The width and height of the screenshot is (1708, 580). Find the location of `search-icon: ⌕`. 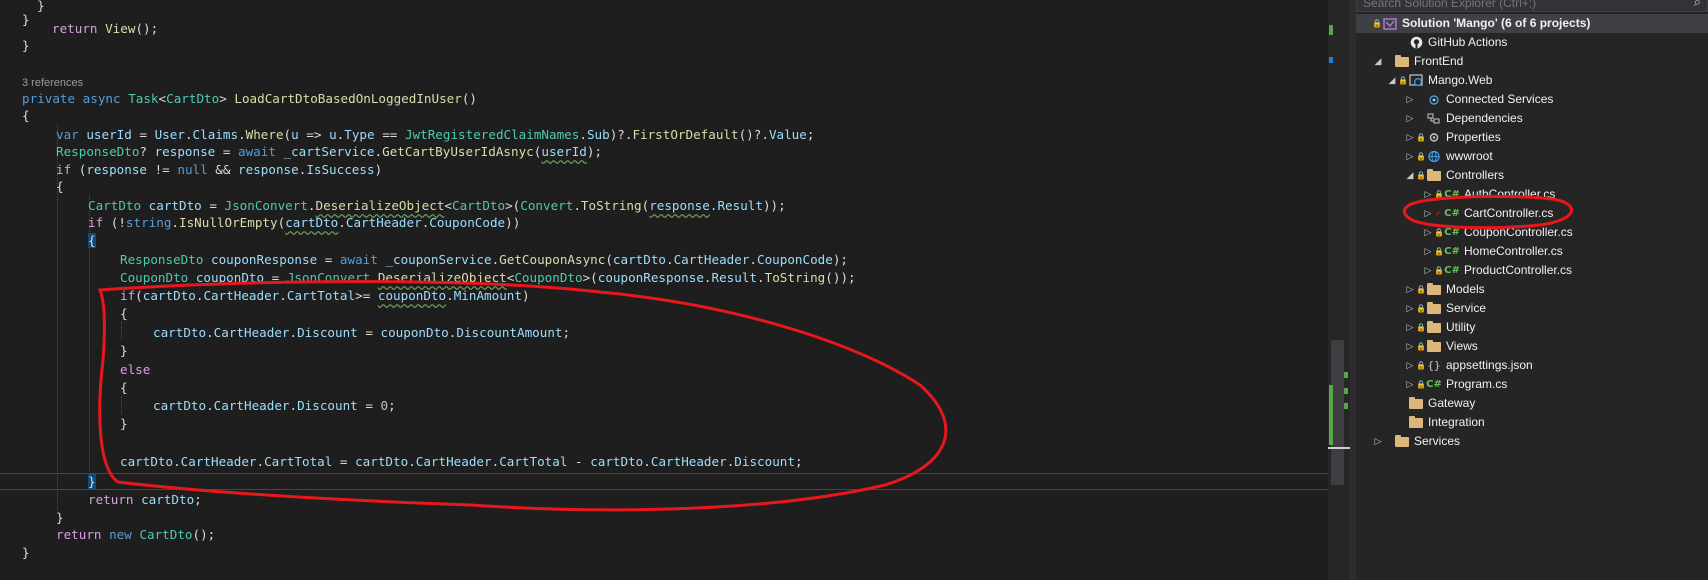

search-icon: ⌕ is located at coordinates (1697, 5).